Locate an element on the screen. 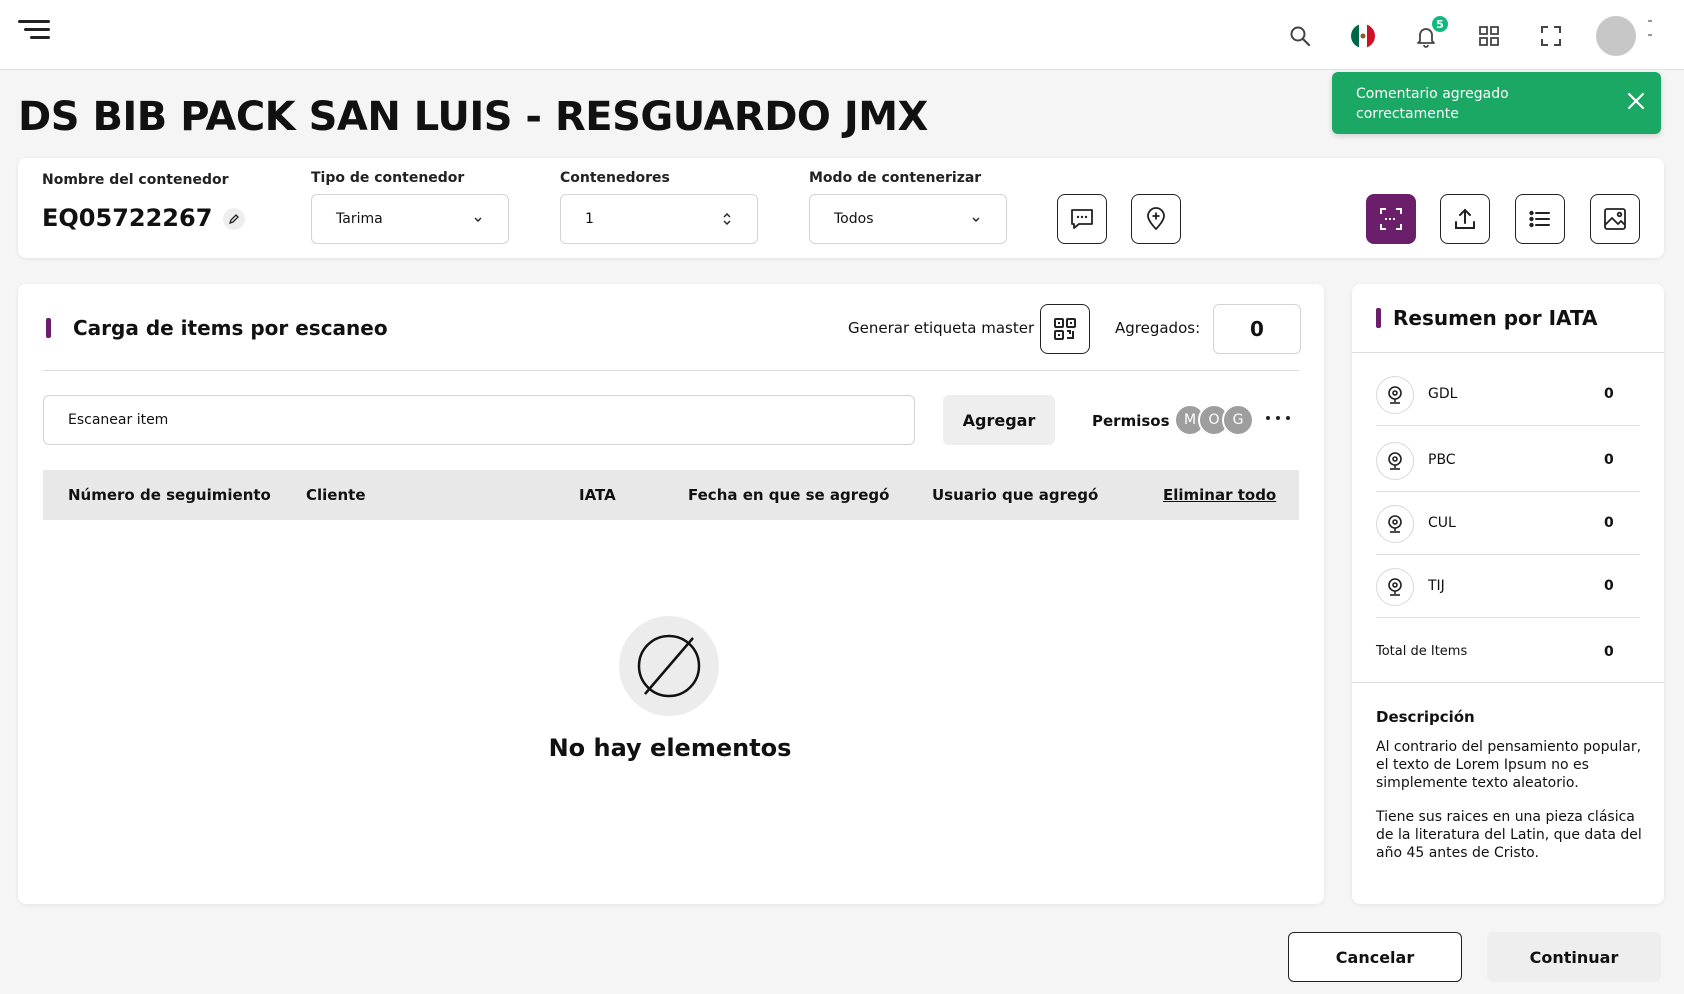  permissions-label: Permisos is located at coordinates (1131, 421).